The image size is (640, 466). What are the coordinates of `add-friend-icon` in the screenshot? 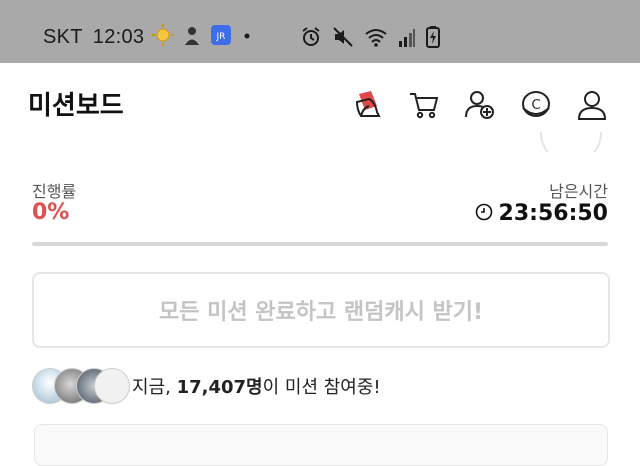 It's located at (480, 105).